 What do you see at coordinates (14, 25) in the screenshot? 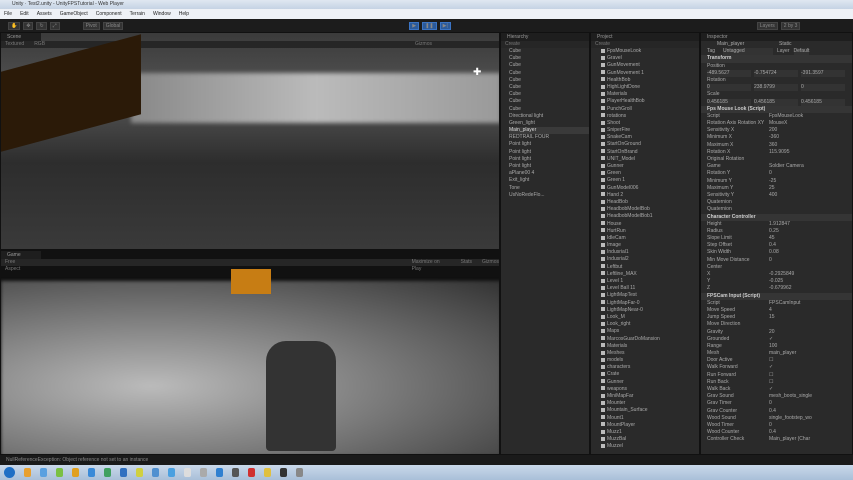
I see `hand-tool-button: ✋` at bounding box center [14, 25].